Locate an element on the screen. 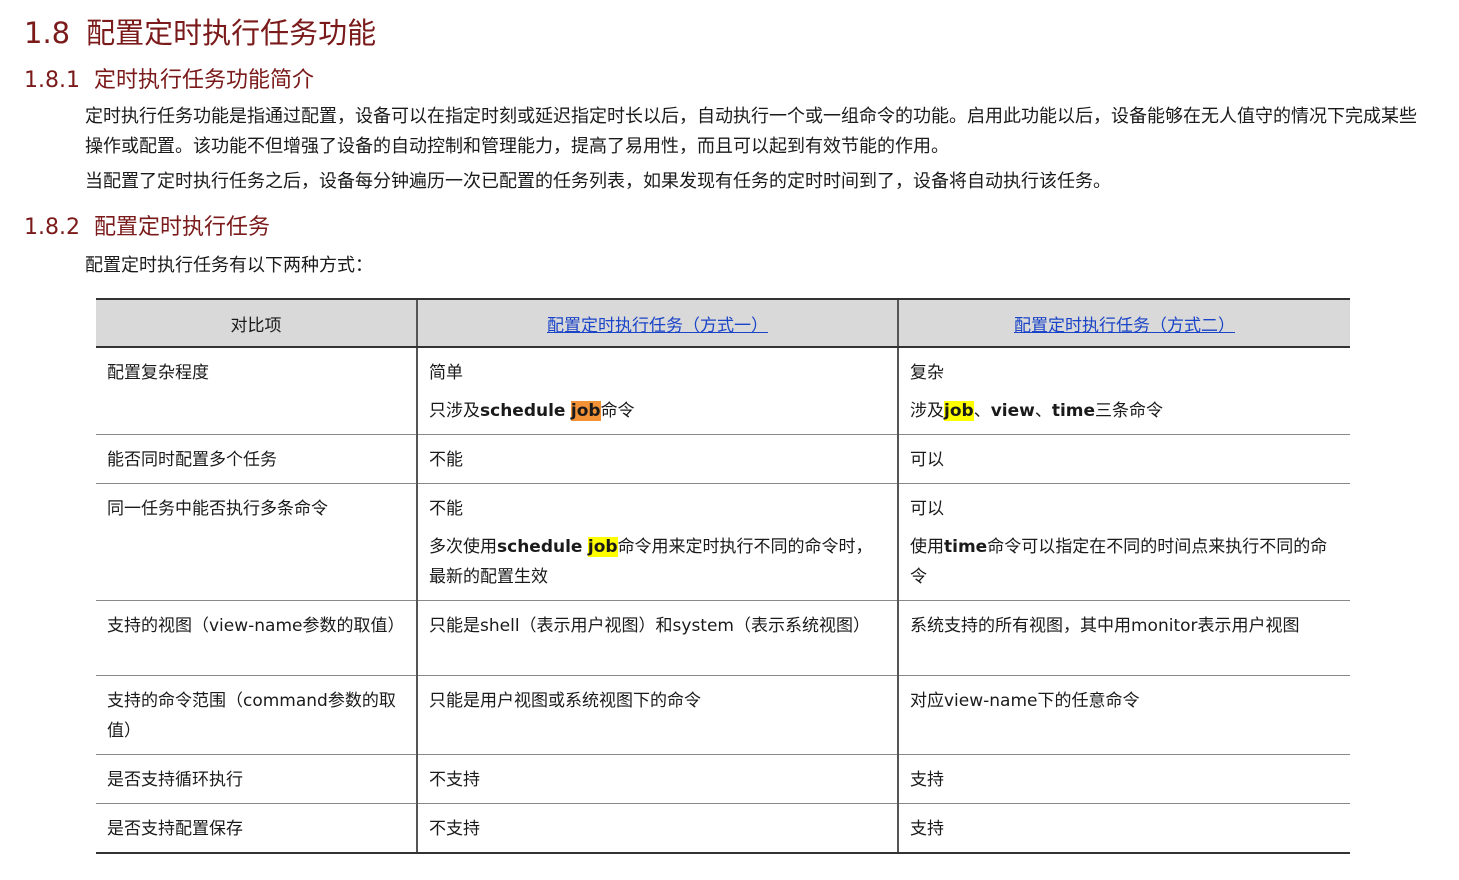 This screenshot has width=1459, height=880. cell-mode2: 复杂 涉及job、view、time三条命令 is located at coordinates (1123, 391).